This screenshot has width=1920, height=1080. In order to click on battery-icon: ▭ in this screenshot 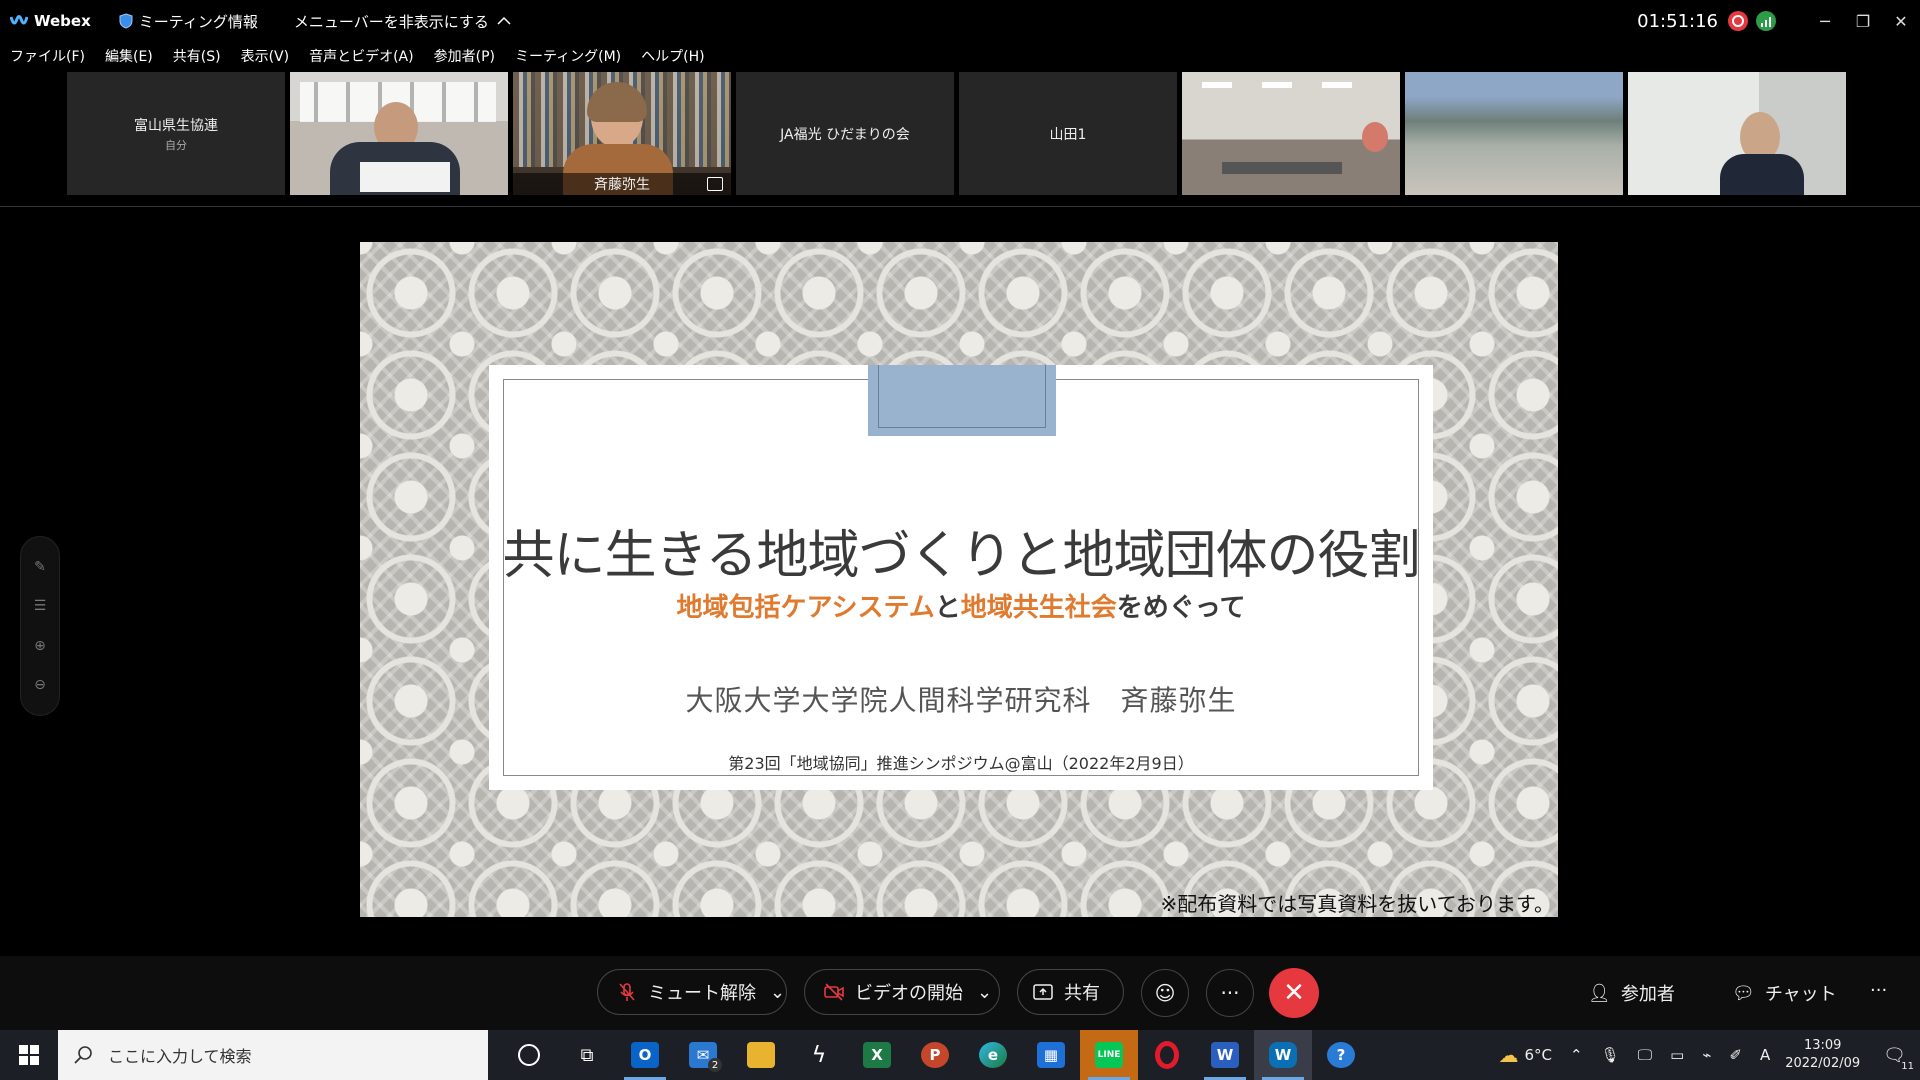, I will do `click(1677, 1055)`.